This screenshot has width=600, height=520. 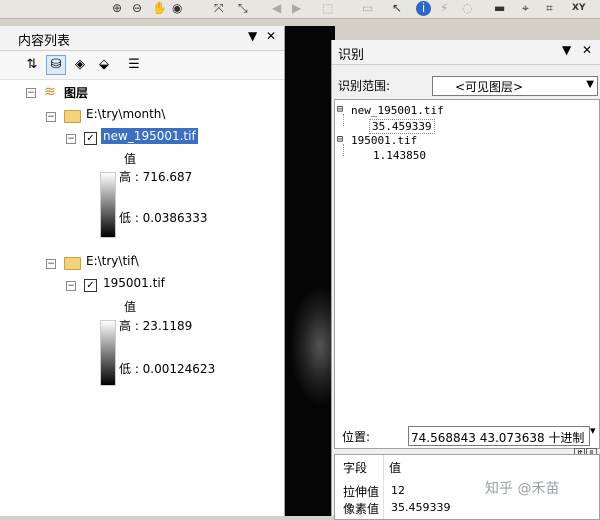 I want to click on folder-tif-label: E:\try\tif\, so click(x=112, y=261).